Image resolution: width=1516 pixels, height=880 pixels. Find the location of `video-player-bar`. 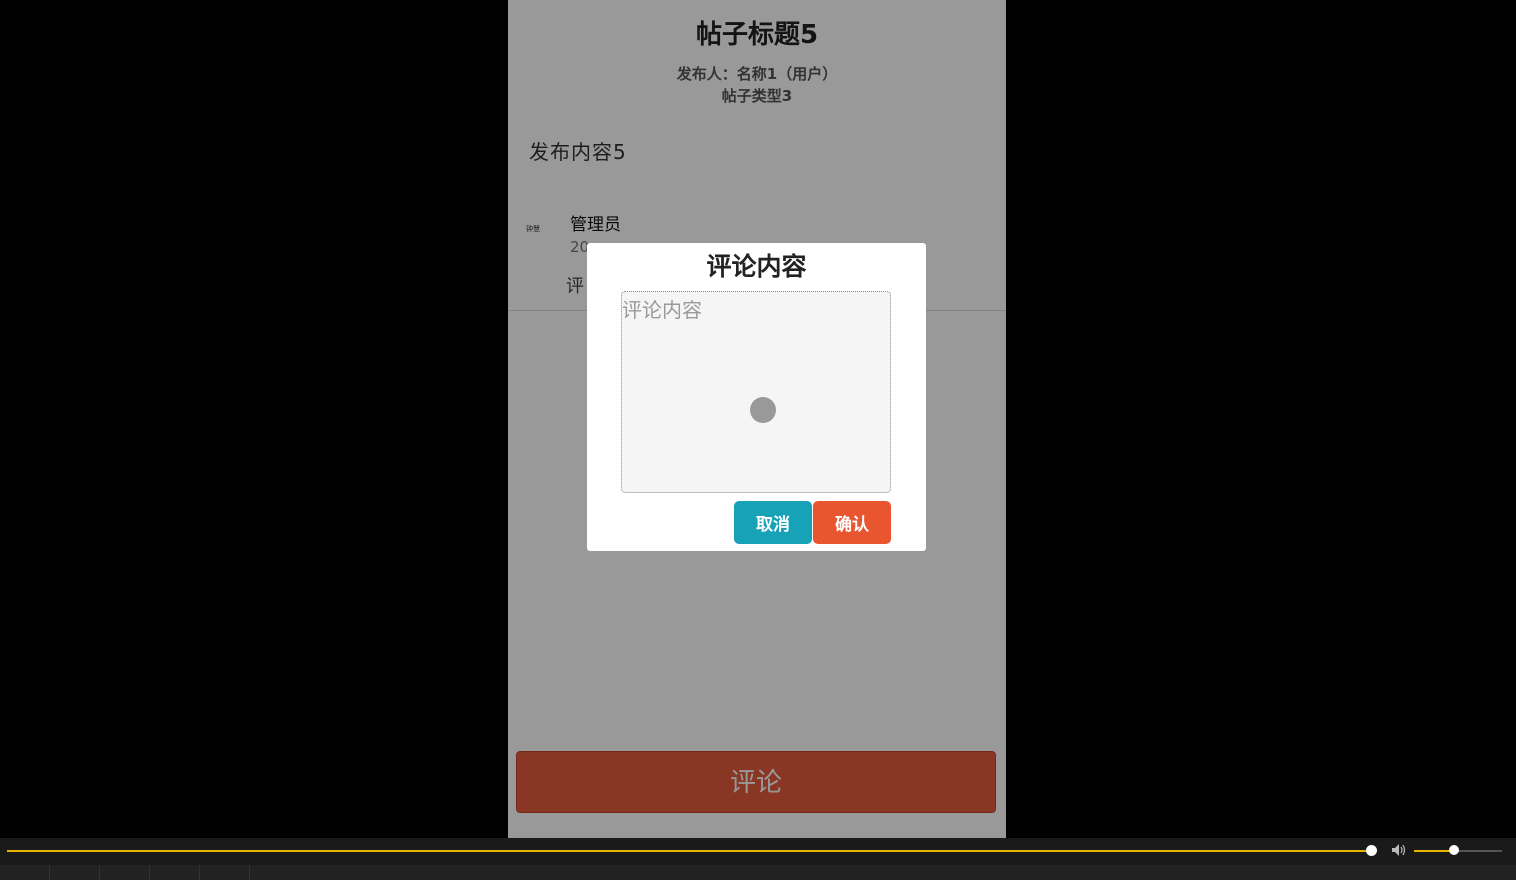

video-player-bar is located at coordinates (758, 859).